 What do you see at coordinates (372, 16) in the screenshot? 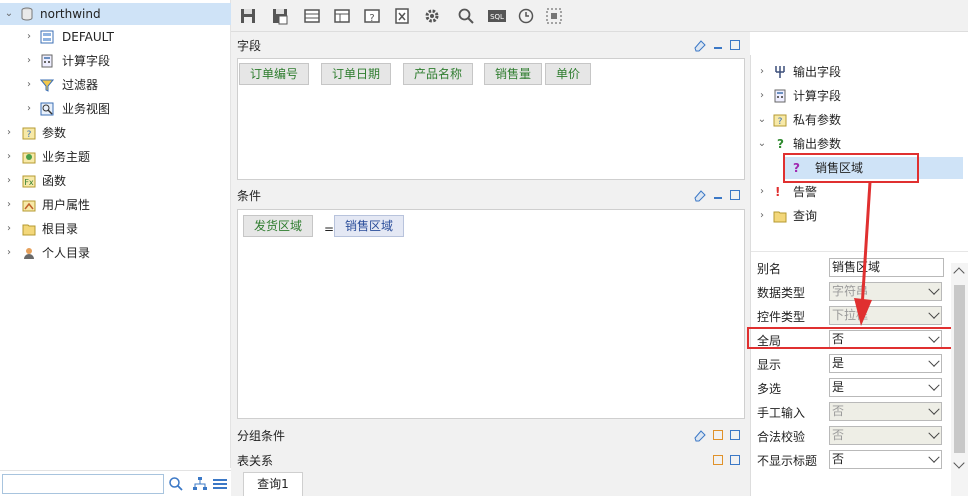
I see `param-help-icon: ?` at bounding box center [372, 16].